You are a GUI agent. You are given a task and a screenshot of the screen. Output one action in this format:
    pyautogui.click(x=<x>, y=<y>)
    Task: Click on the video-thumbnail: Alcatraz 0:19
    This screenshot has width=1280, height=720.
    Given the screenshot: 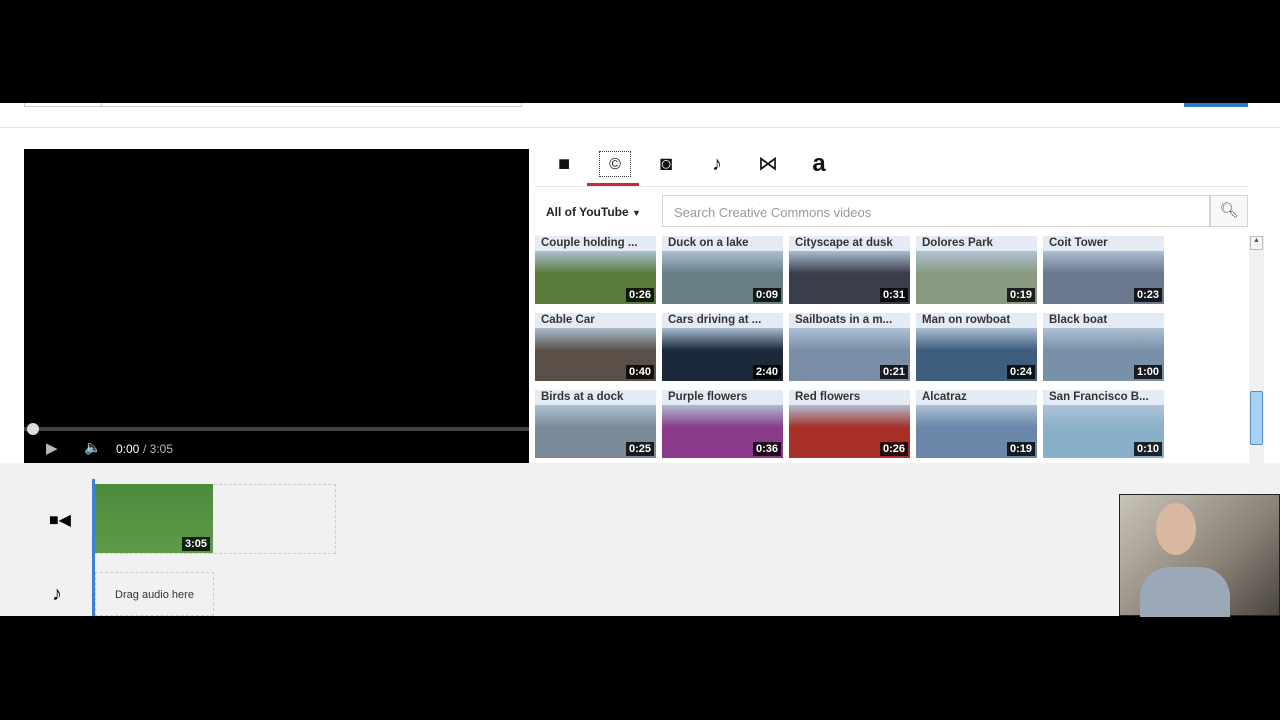 What is the action you would take?
    pyautogui.click(x=976, y=424)
    